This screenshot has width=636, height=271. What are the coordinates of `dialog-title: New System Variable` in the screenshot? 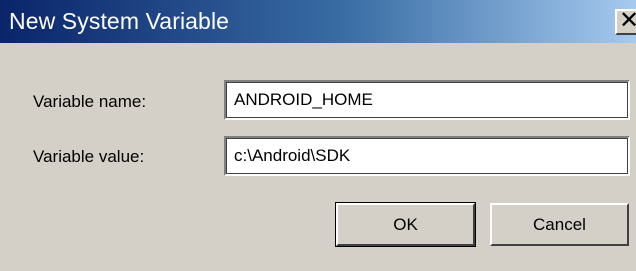 It's located at (119, 21).